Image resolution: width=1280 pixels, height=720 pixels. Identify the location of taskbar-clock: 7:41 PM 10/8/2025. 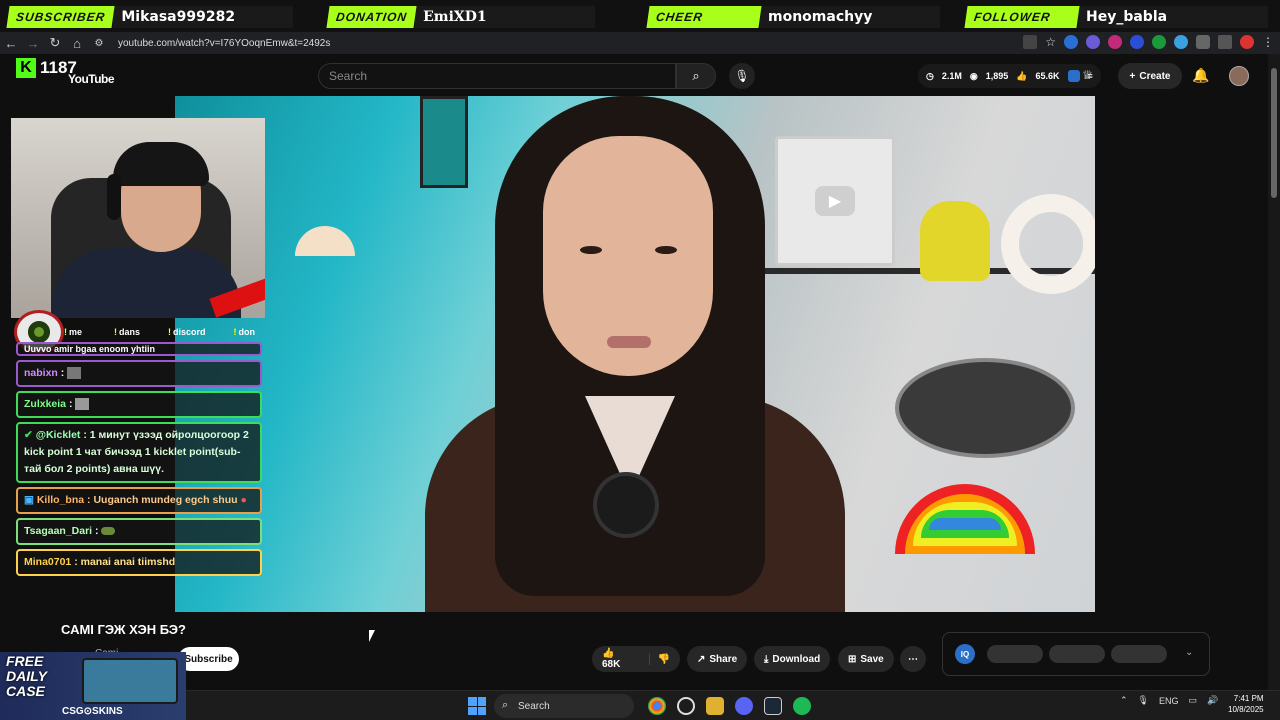
(1246, 704).